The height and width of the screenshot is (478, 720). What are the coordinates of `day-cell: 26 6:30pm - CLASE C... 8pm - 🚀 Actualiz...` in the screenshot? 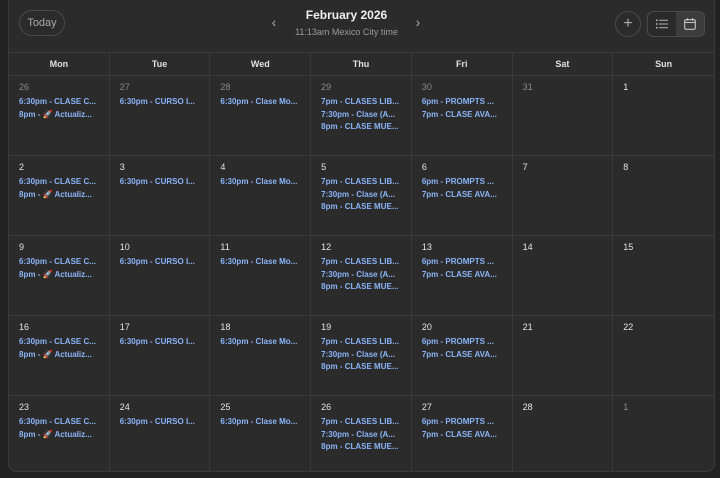 It's located at (59, 115).